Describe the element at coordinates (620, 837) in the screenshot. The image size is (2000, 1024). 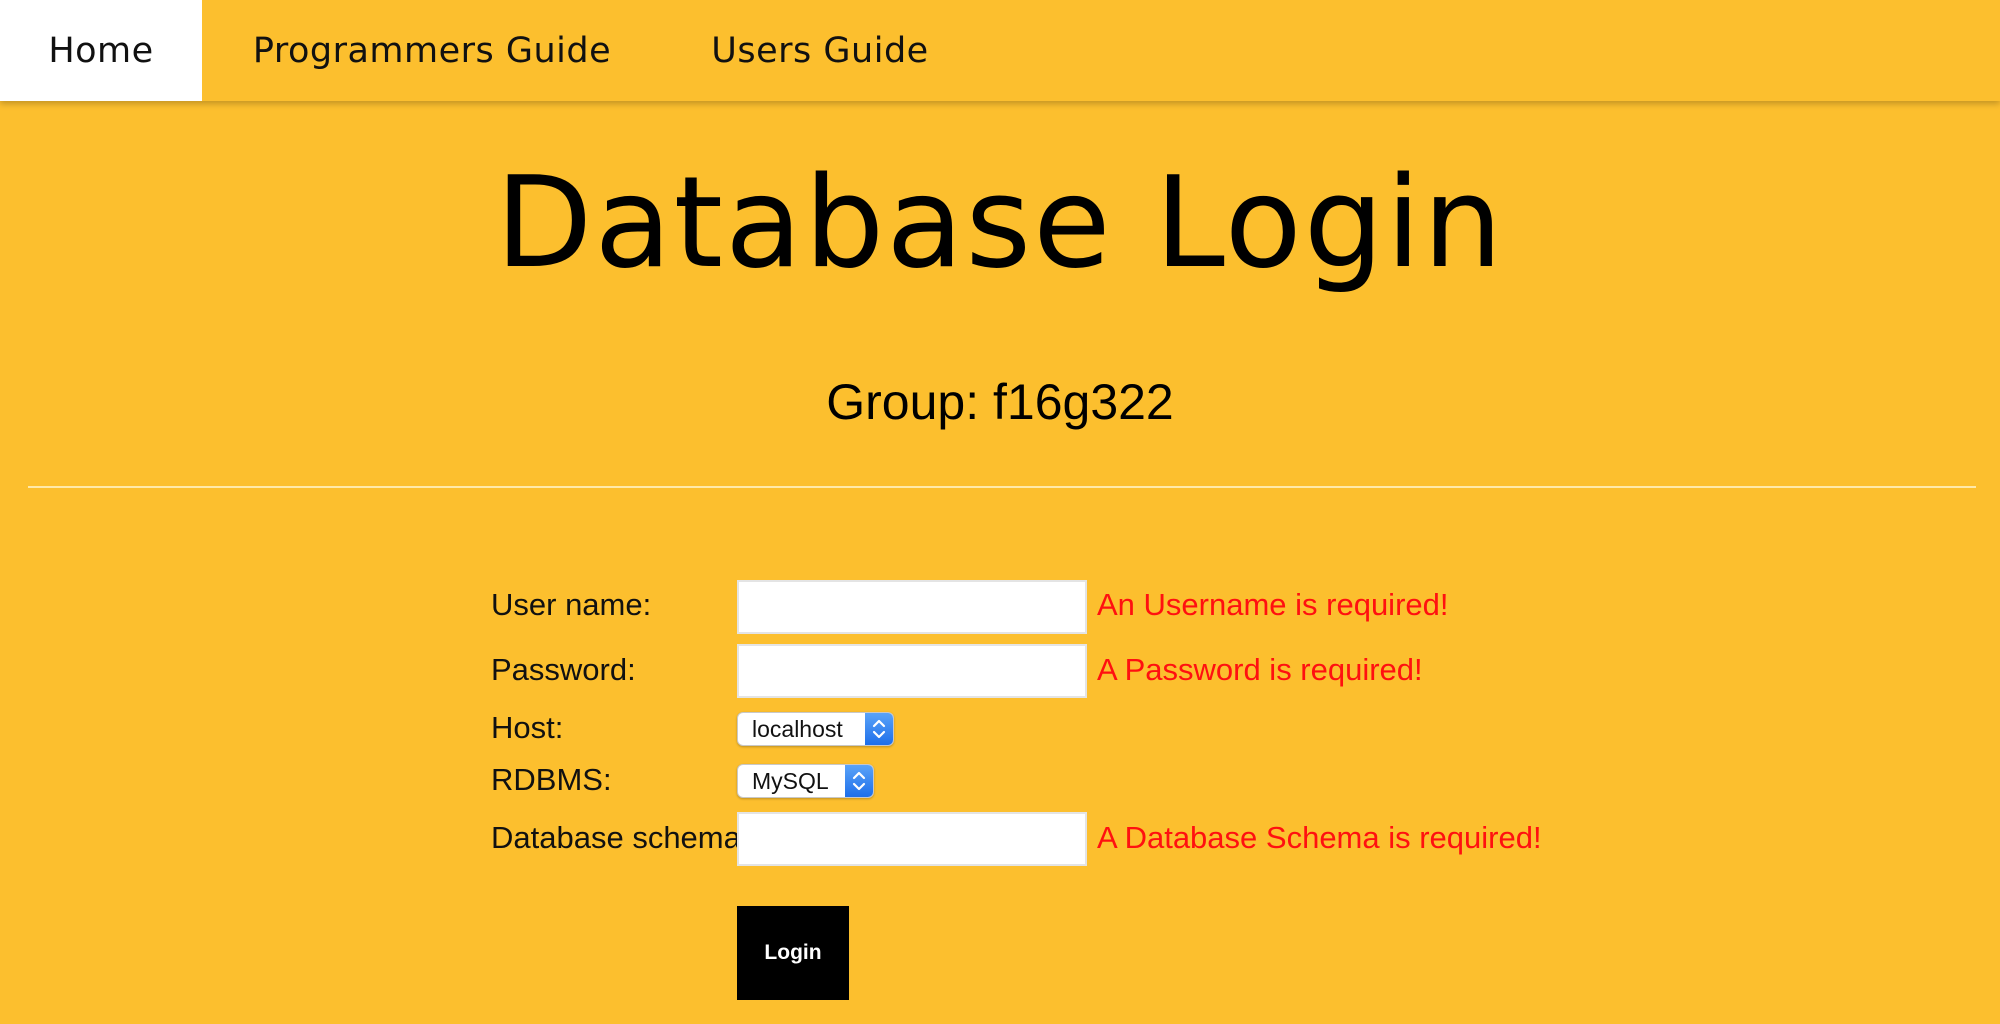
I see `schema-label: Database schema:` at that location.